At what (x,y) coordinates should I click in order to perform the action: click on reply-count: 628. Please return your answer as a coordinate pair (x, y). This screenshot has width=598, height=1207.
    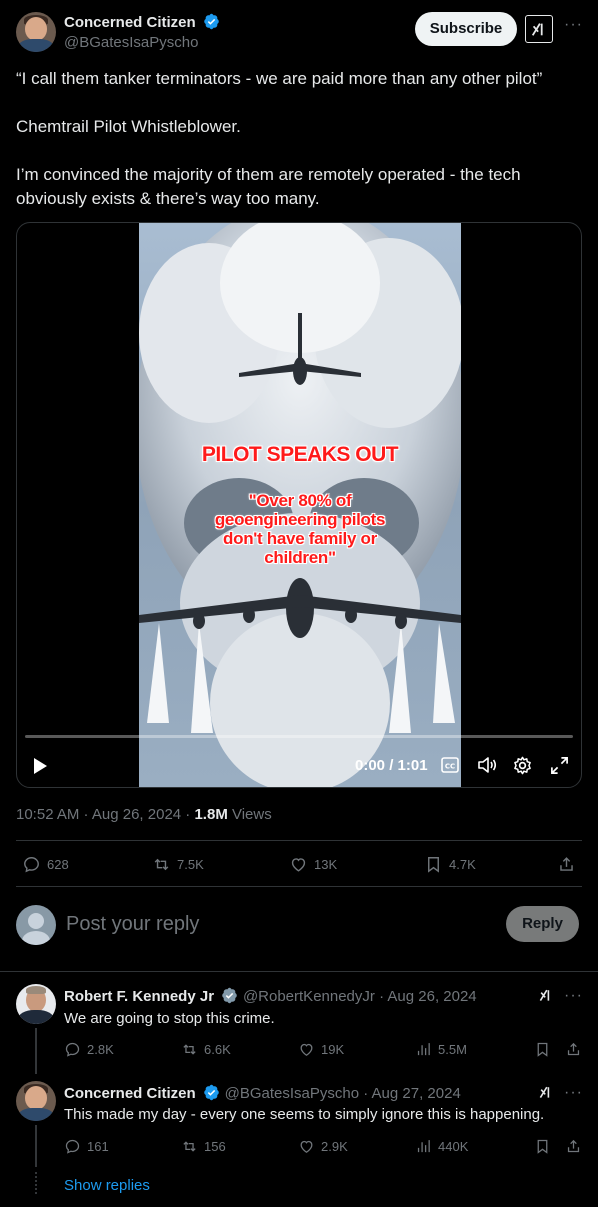
    Looking at the image, I should click on (58, 864).